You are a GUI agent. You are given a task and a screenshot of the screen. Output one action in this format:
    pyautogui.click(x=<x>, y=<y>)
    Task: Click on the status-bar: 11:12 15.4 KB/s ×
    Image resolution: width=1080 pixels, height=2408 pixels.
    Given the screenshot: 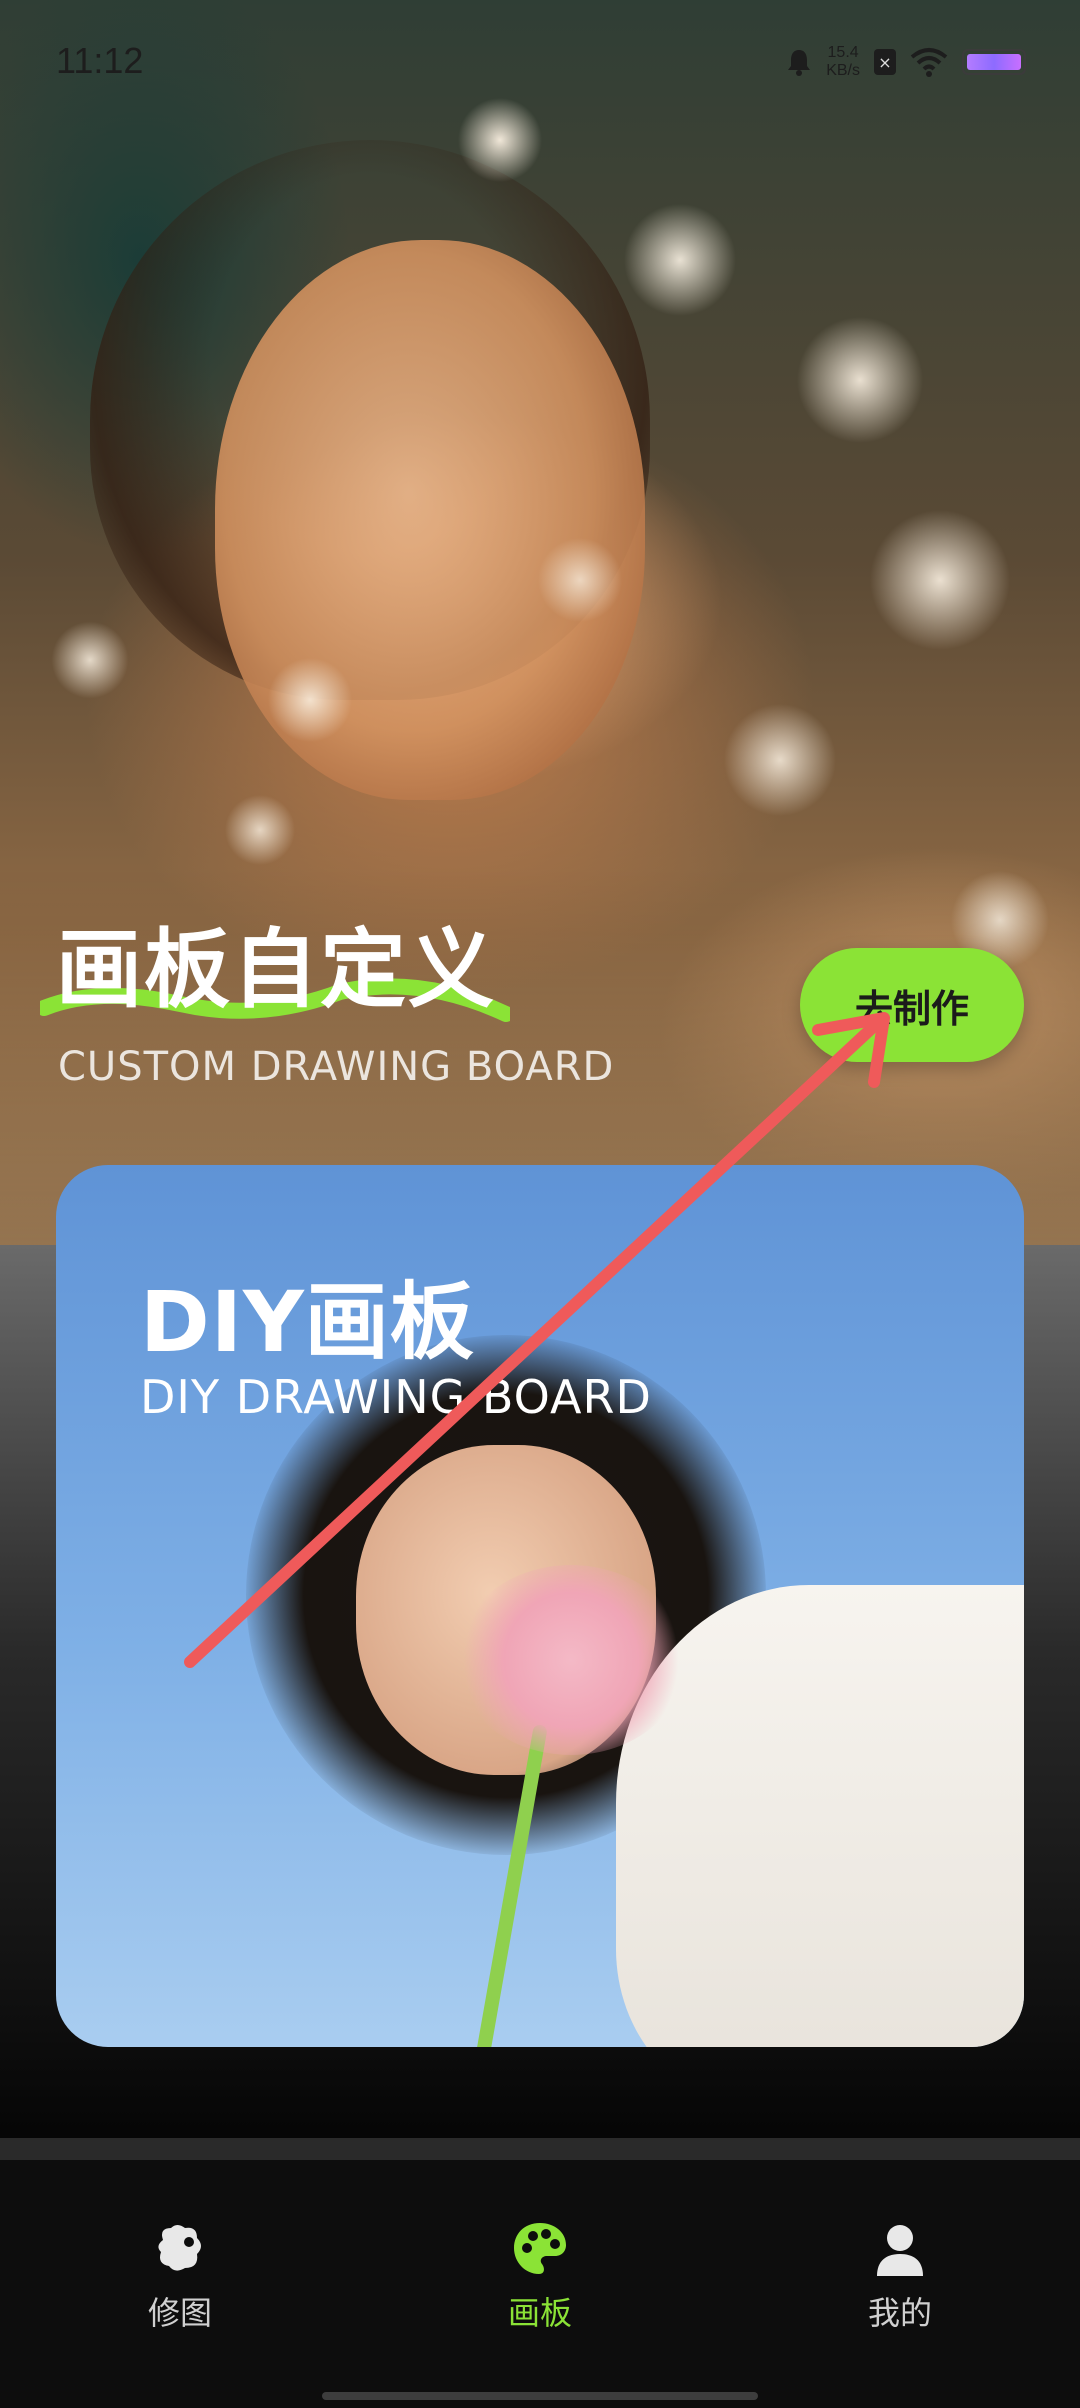 What is the action you would take?
    pyautogui.click(x=540, y=60)
    